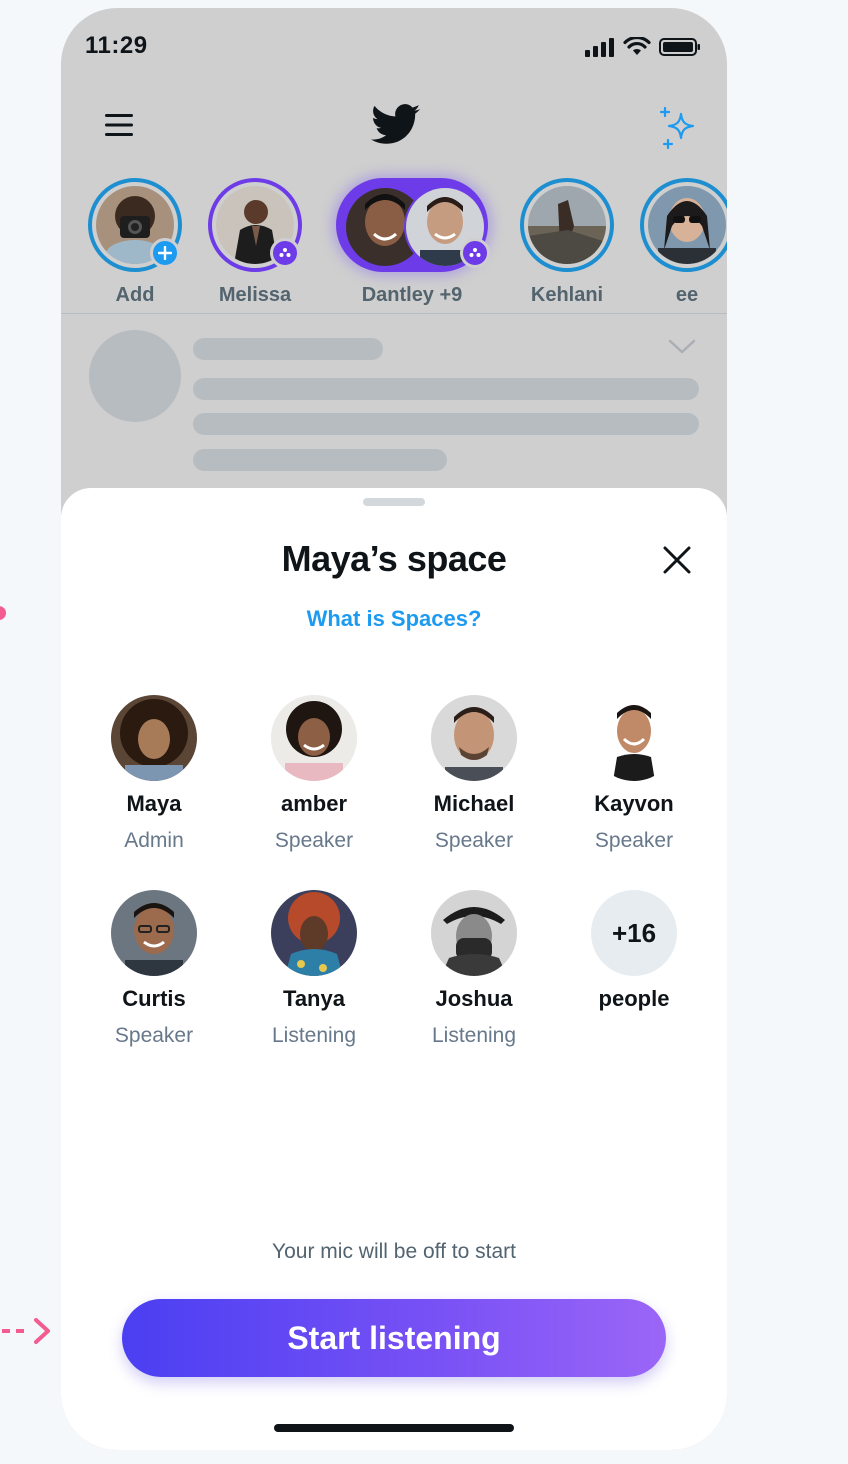 Image resolution: width=848 pixels, height=1464 pixels. What do you see at coordinates (474, 803) in the screenshot?
I see `participant-name: Michael` at bounding box center [474, 803].